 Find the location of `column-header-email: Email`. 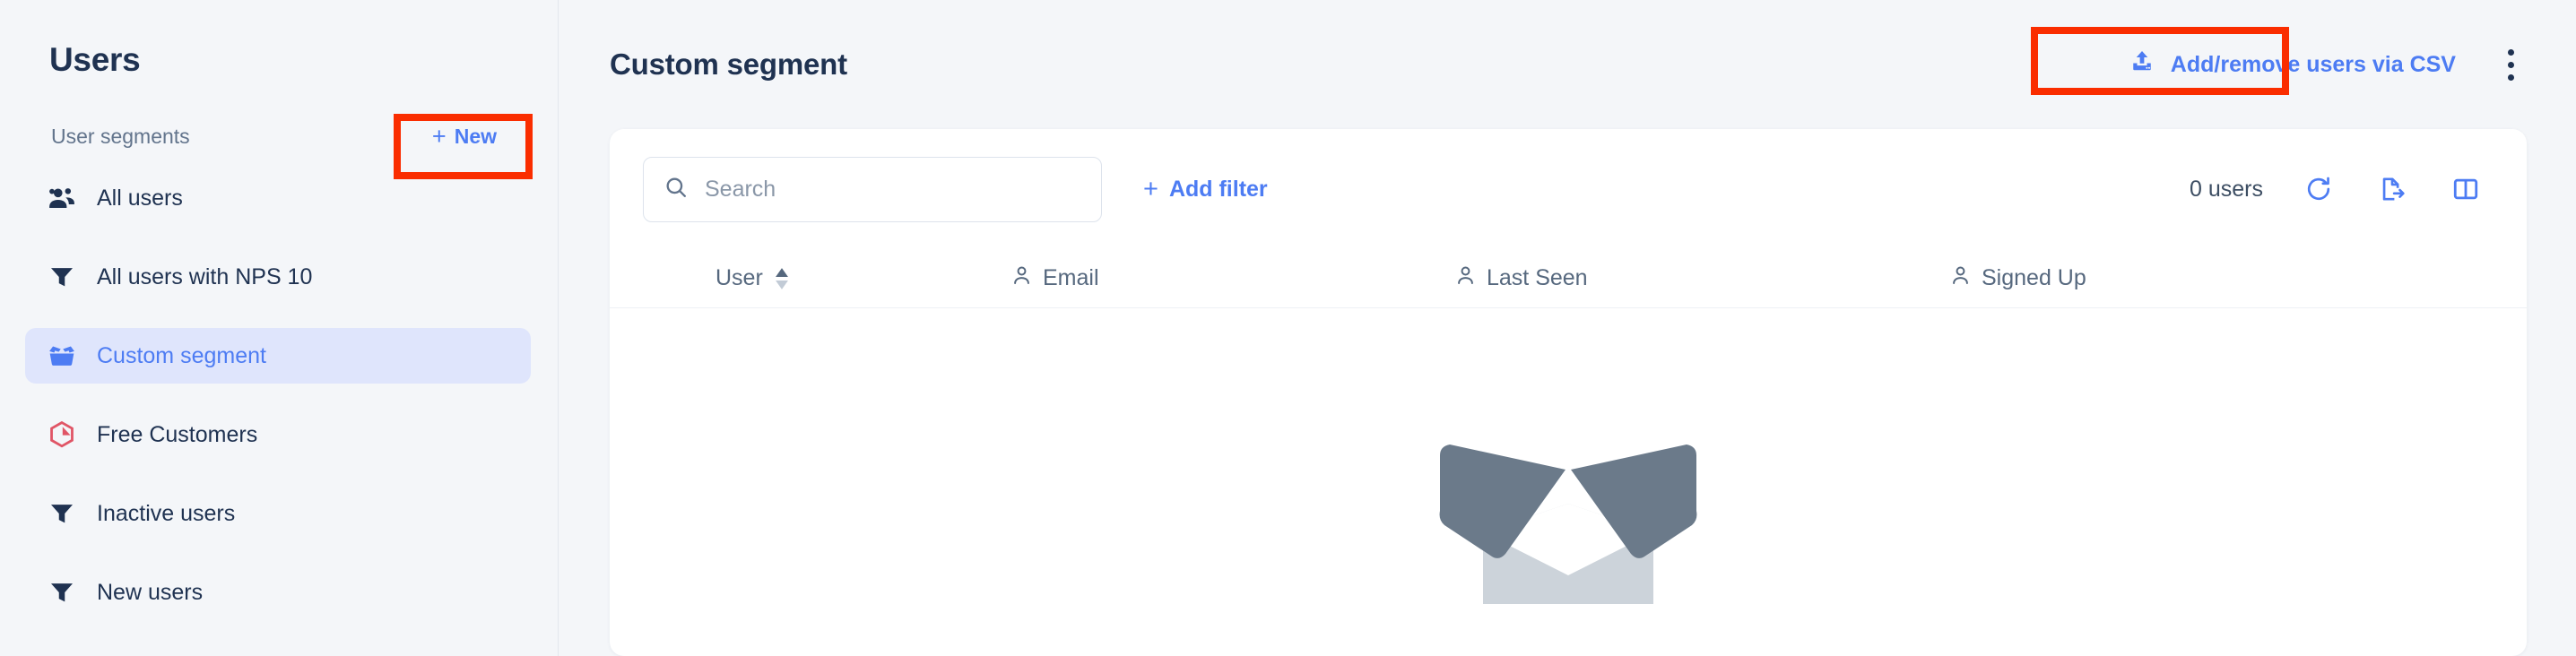

column-header-email: Email is located at coordinates (1232, 279).